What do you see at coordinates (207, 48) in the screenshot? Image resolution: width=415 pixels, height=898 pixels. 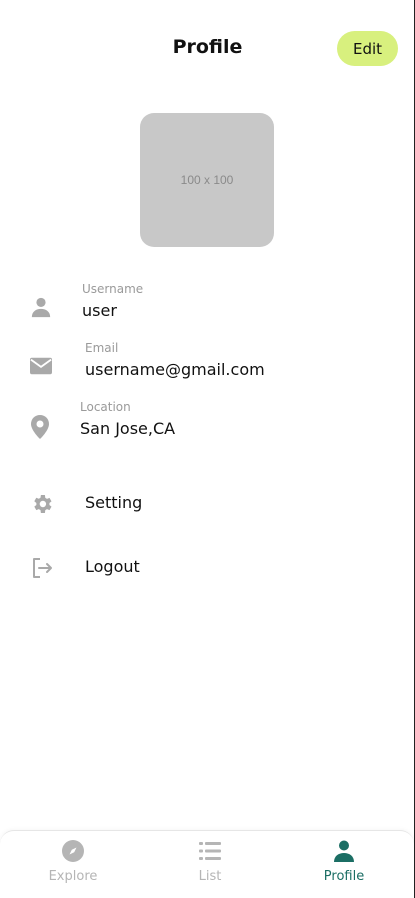 I see `header: Profile Edit` at bounding box center [207, 48].